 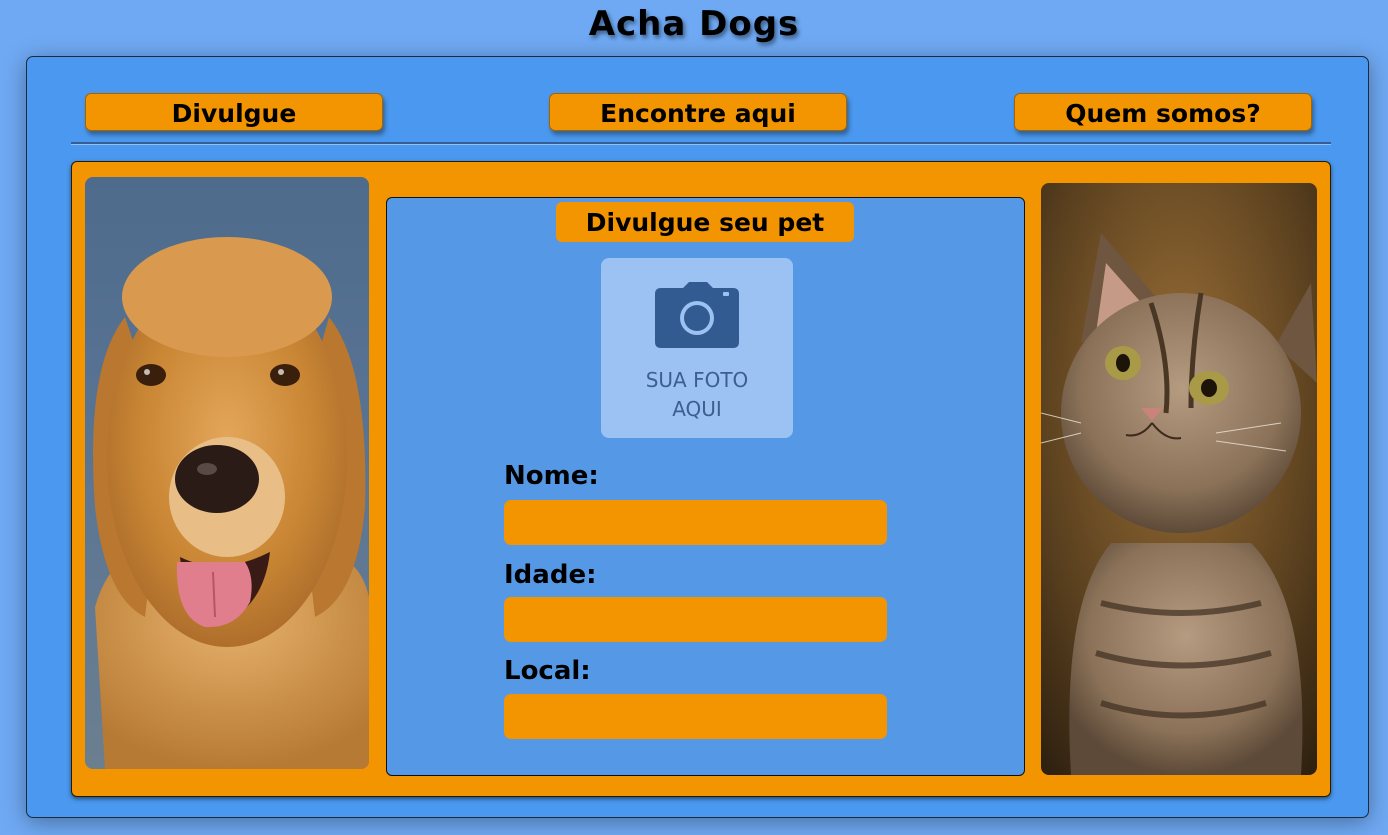 What do you see at coordinates (705, 222) in the screenshot?
I see `form-heading: Divulgue seu pet` at bounding box center [705, 222].